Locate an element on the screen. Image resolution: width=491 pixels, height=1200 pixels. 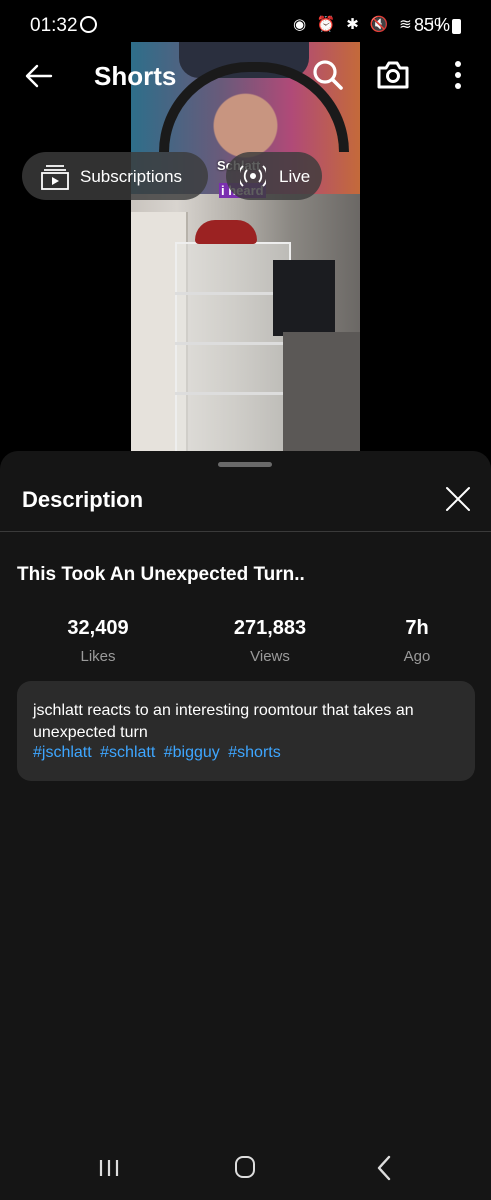
home-icon is located at coordinates (245, 1167).